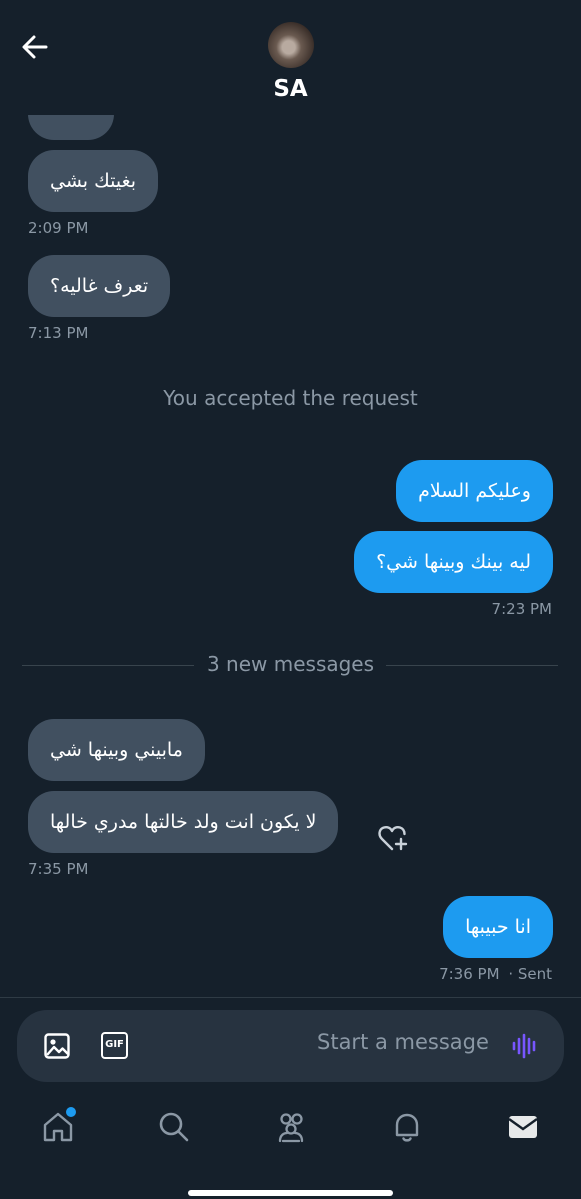 The image size is (581, 1199). What do you see at coordinates (71, 1112) in the screenshot?
I see `notification-dot` at bounding box center [71, 1112].